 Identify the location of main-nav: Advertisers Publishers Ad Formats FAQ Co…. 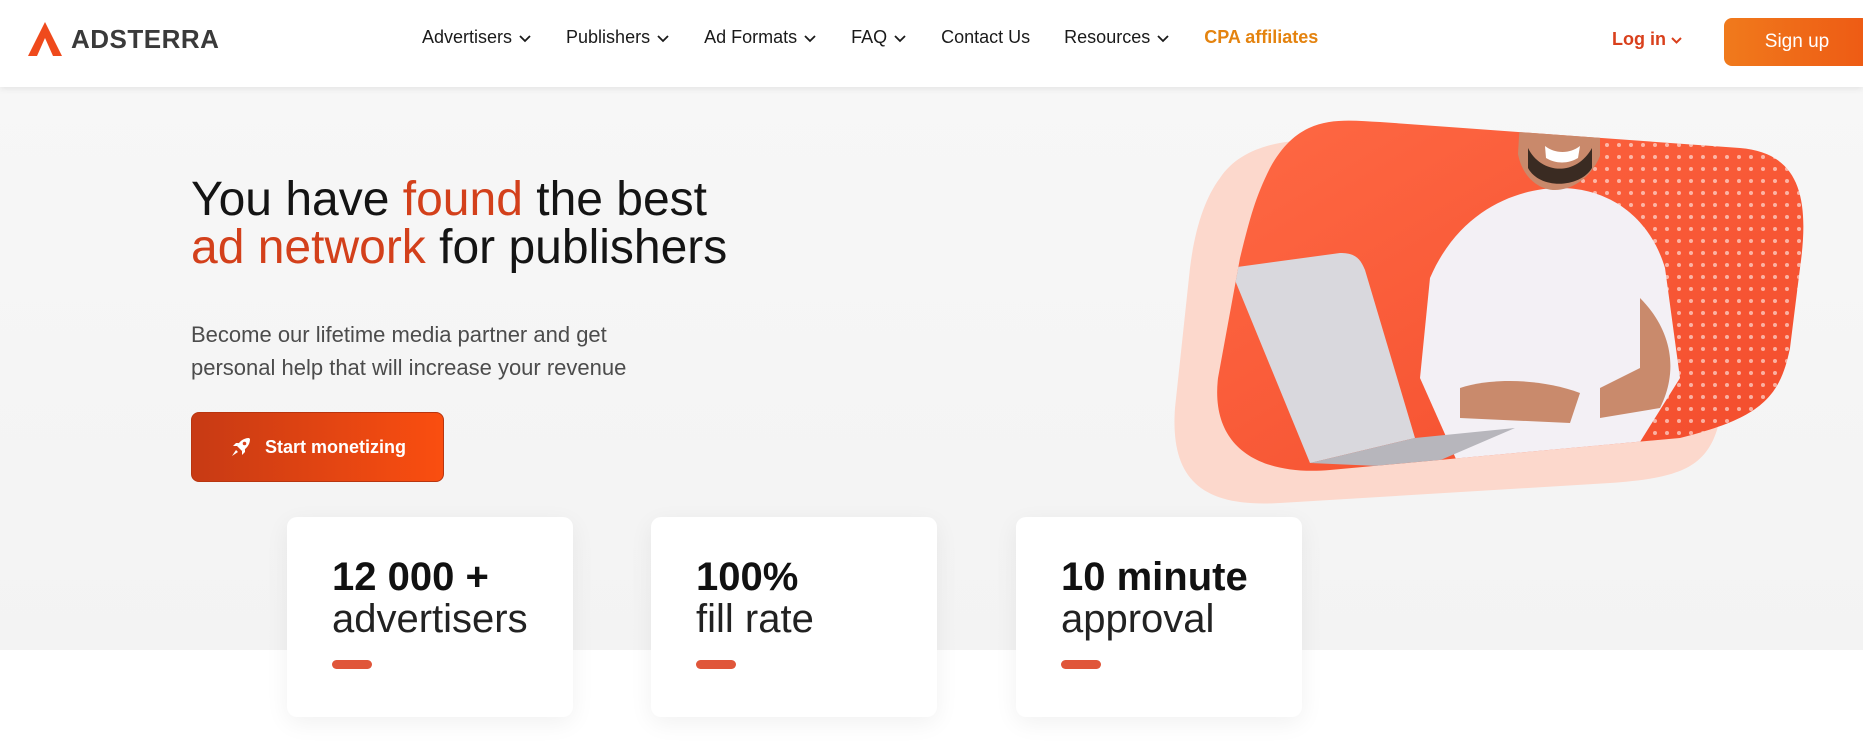
(887, 37).